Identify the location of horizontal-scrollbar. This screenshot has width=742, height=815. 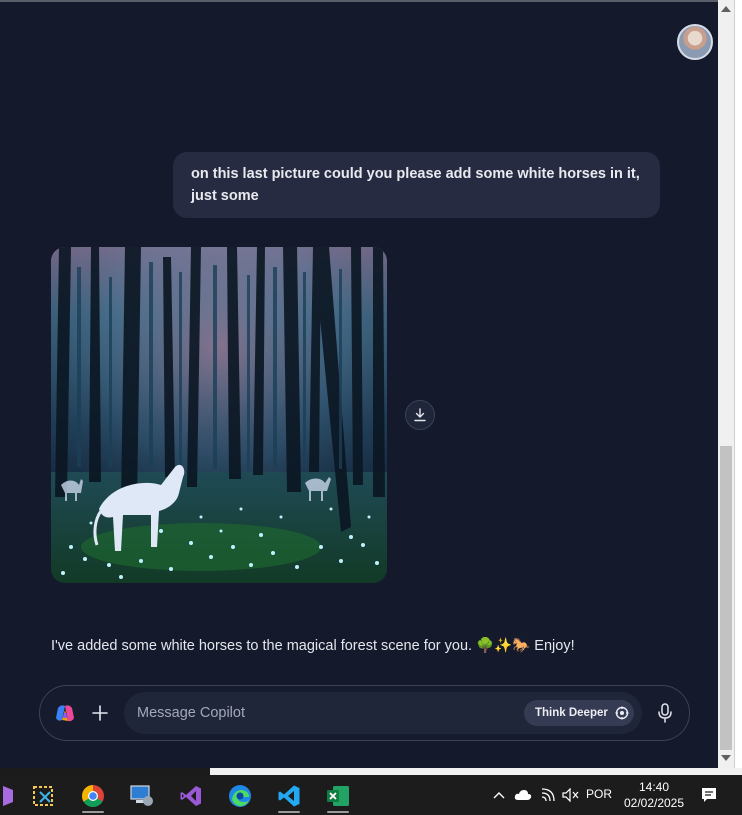
(371, 771).